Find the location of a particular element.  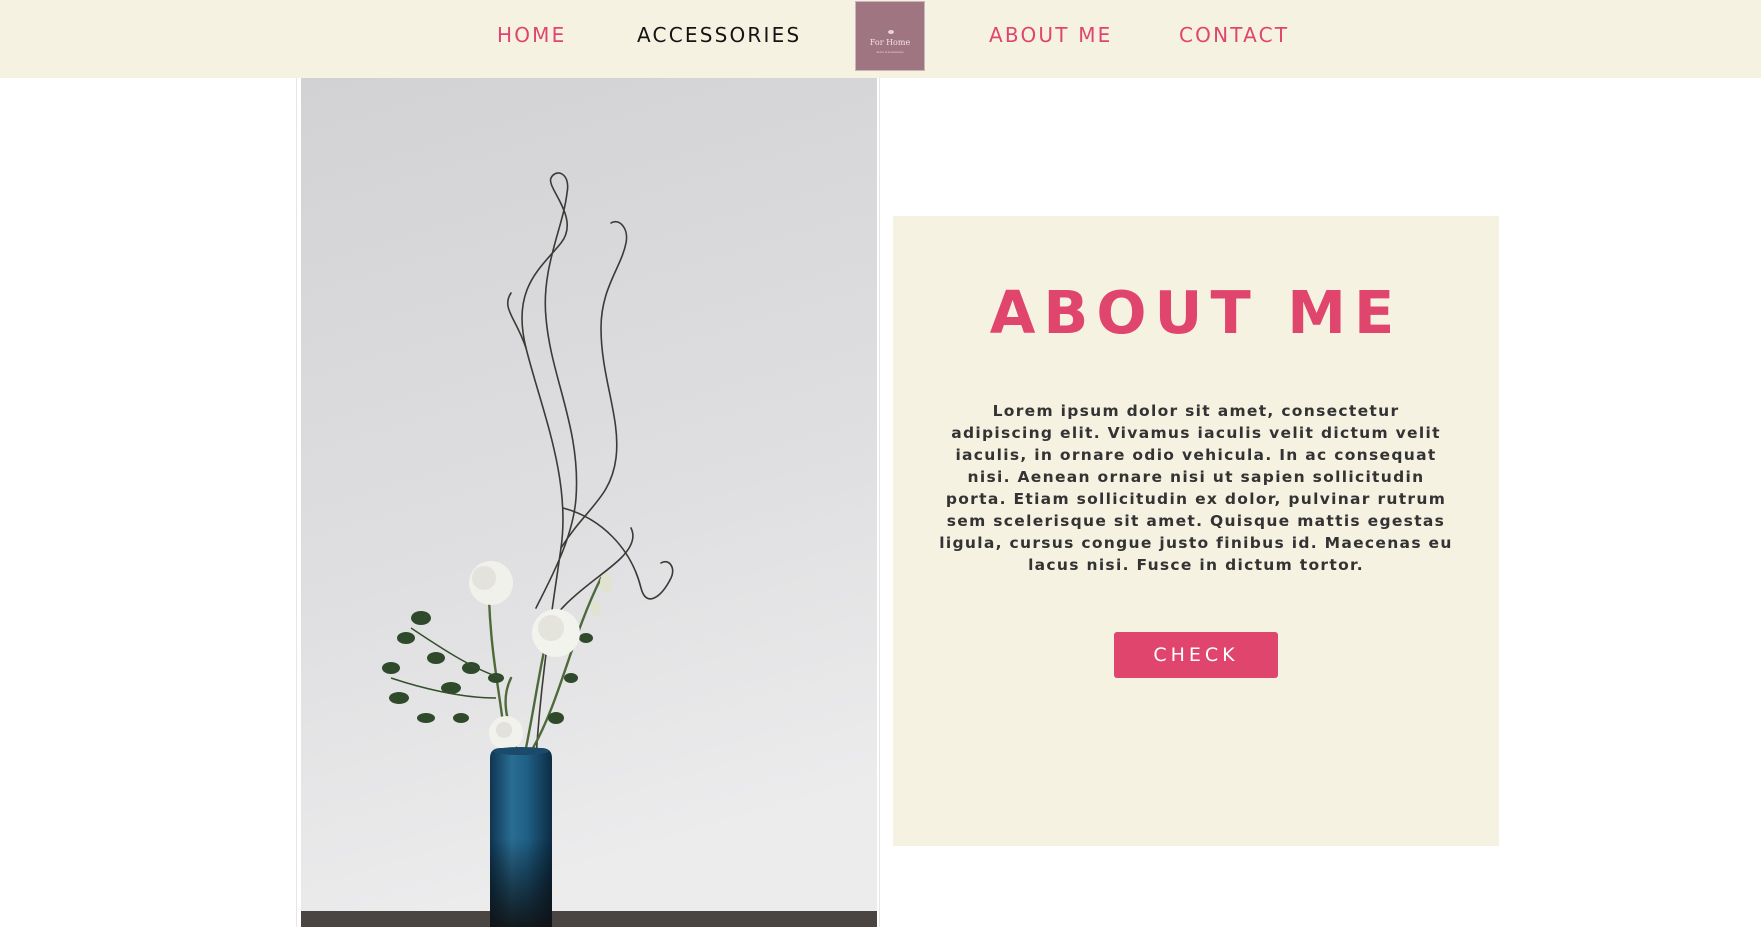

about-me-heading: ABOUT ME is located at coordinates (1196, 312).